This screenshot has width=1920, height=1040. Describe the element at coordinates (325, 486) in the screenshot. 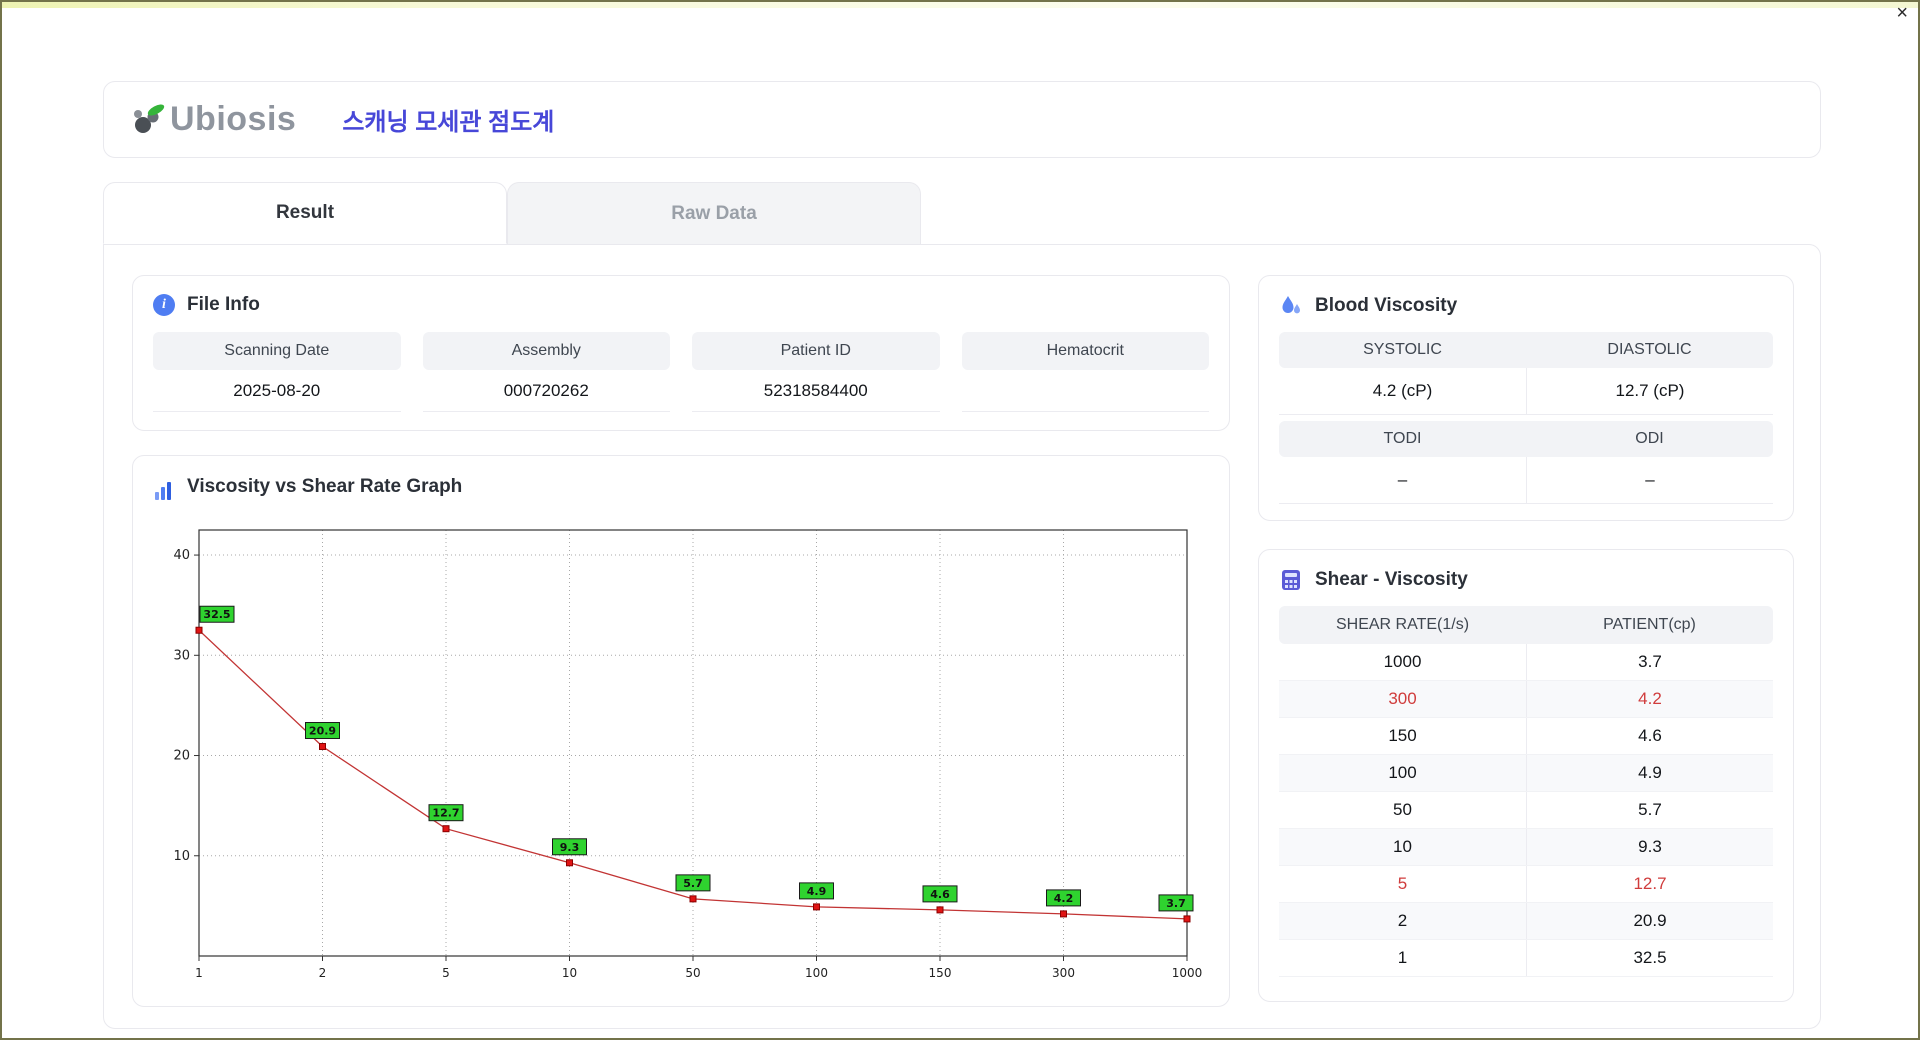

I see `graph-title: Viscosity vs Shear Rate Graph` at that location.